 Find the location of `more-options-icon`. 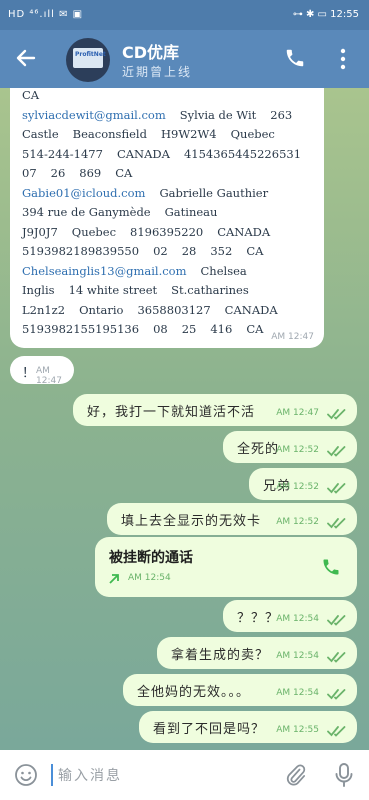

more-options-icon is located at coordinates (343, 59).